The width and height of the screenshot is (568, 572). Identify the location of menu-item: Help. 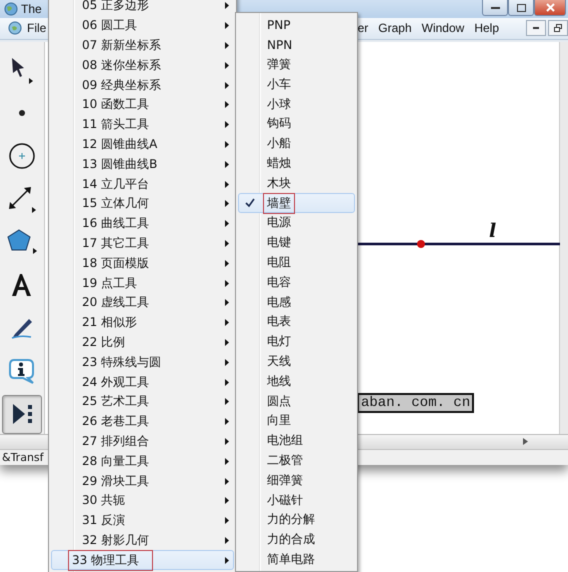
(486, 28).